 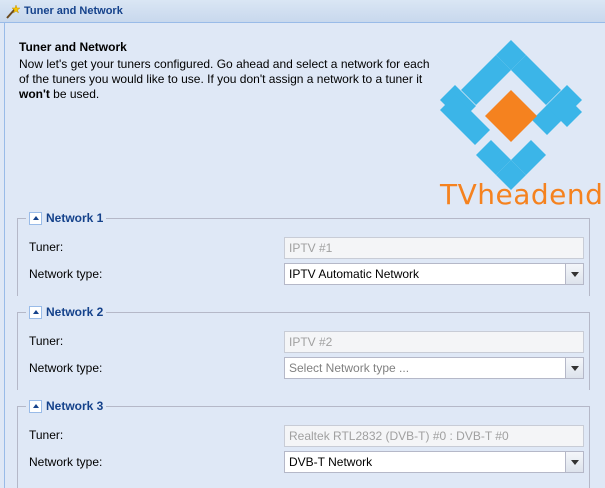 What do you see at coordinates (302, 11) in the screenshot?
I see `window-titlebar: Tuner and Network` at bounding box center [302, 11].